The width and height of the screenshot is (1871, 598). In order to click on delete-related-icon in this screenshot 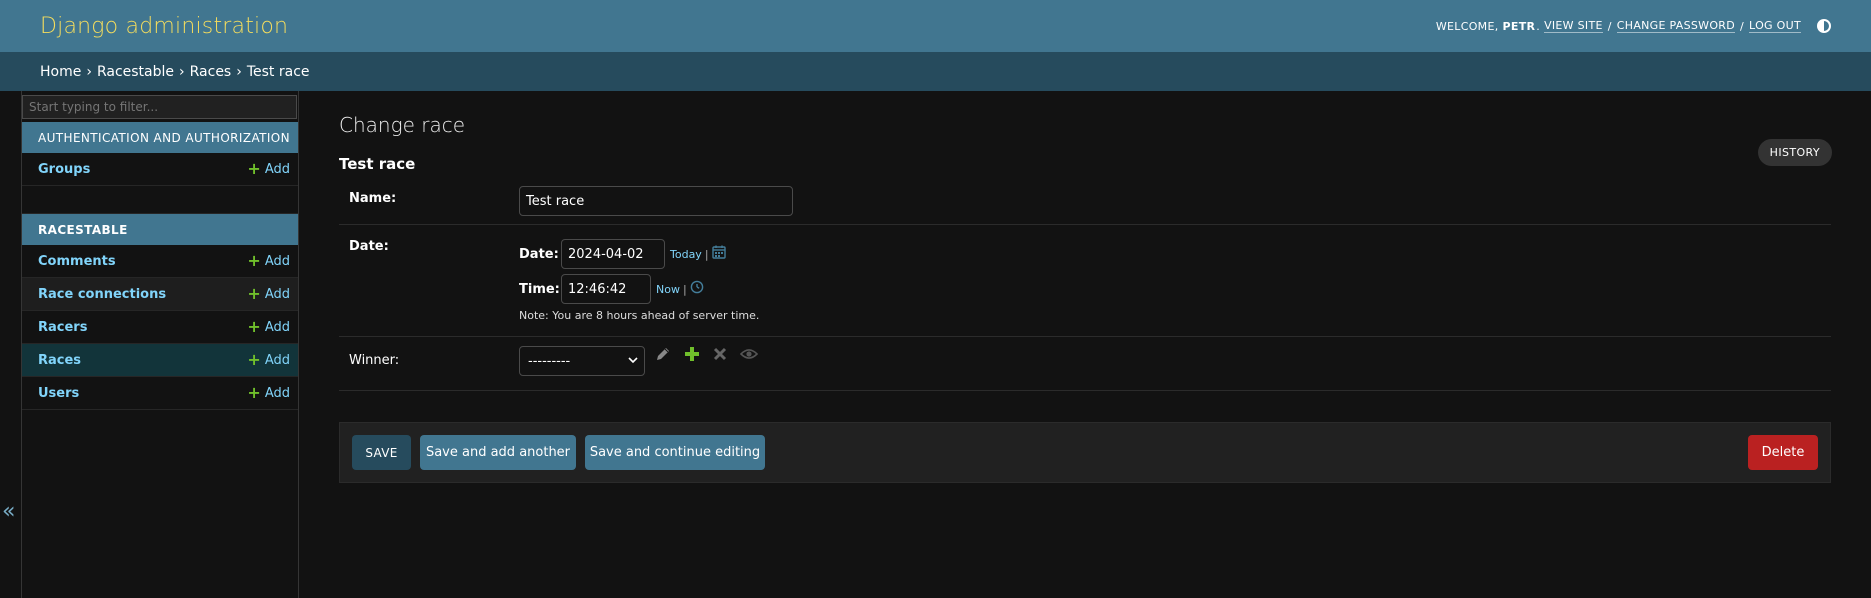, I will do `click(720, 356)`.